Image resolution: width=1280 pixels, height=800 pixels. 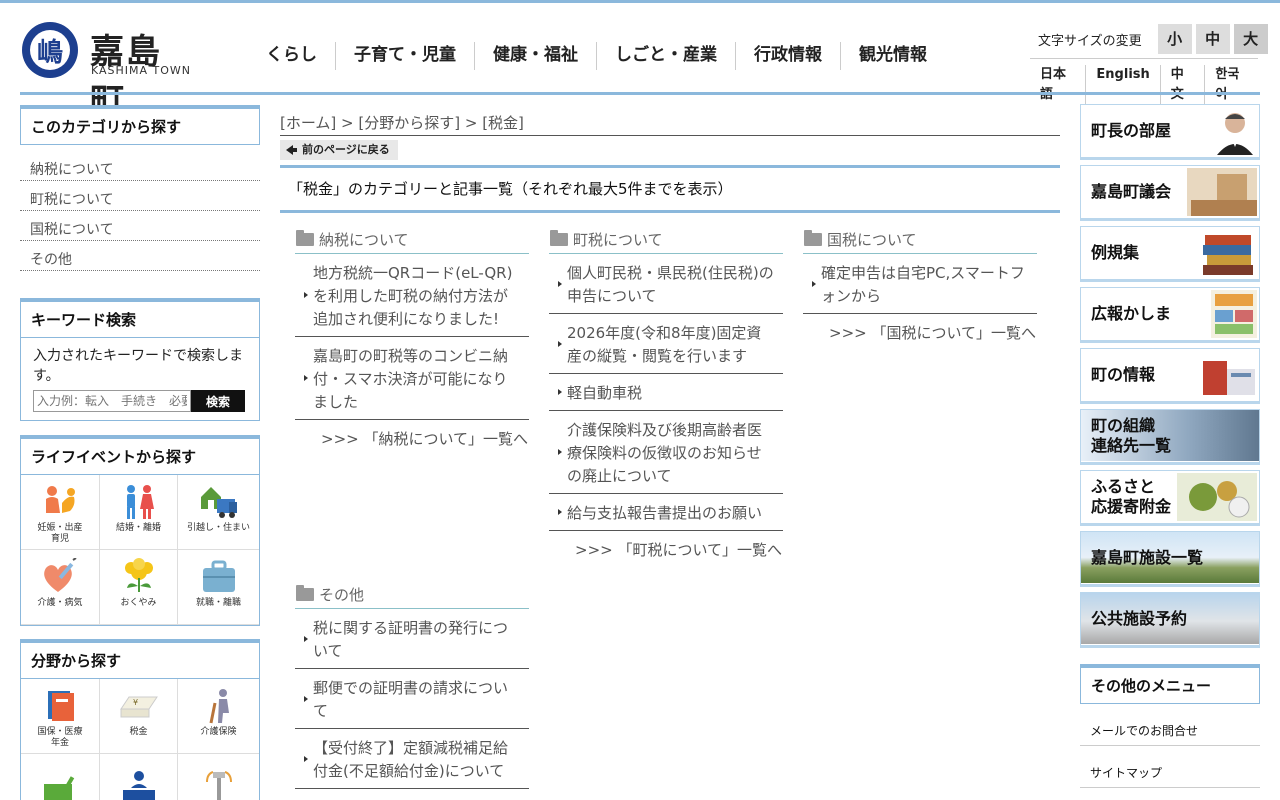 What do you see at coordinates (666, 241) in the screenshot?
I see `column-heading: 町税について` at bounding box center [666, 241].